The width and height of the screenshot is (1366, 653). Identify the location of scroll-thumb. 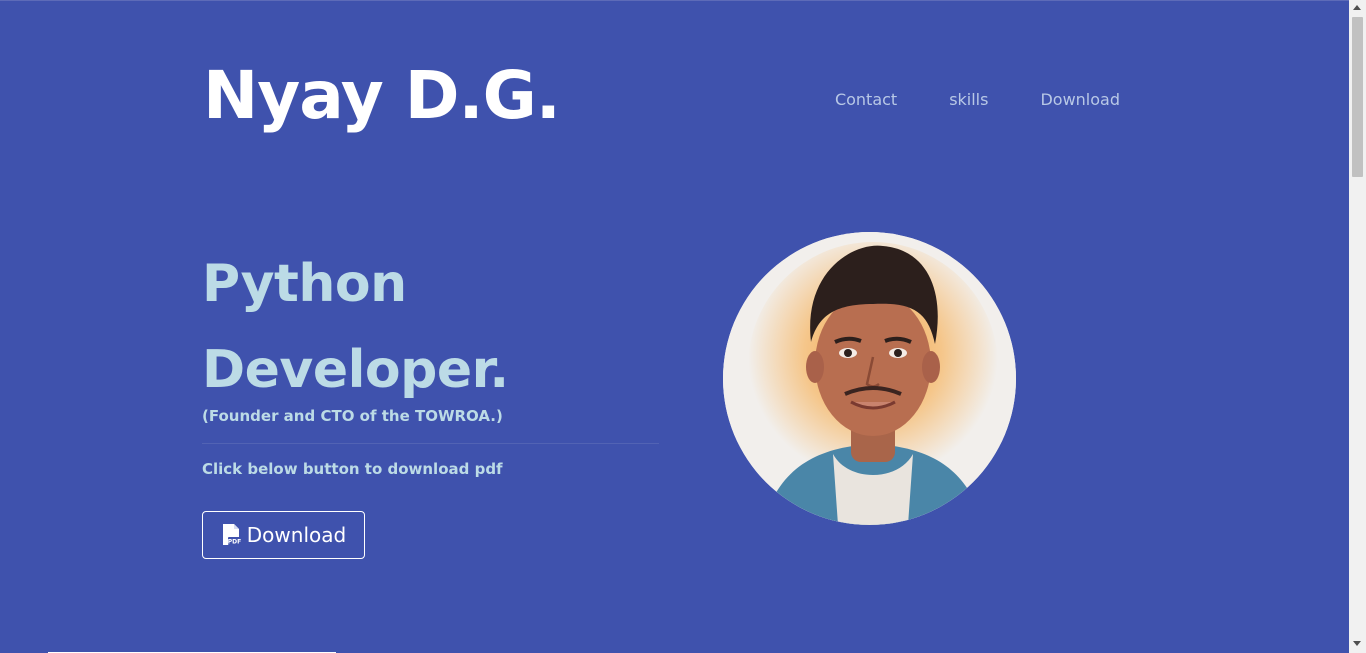
(1357, 97).